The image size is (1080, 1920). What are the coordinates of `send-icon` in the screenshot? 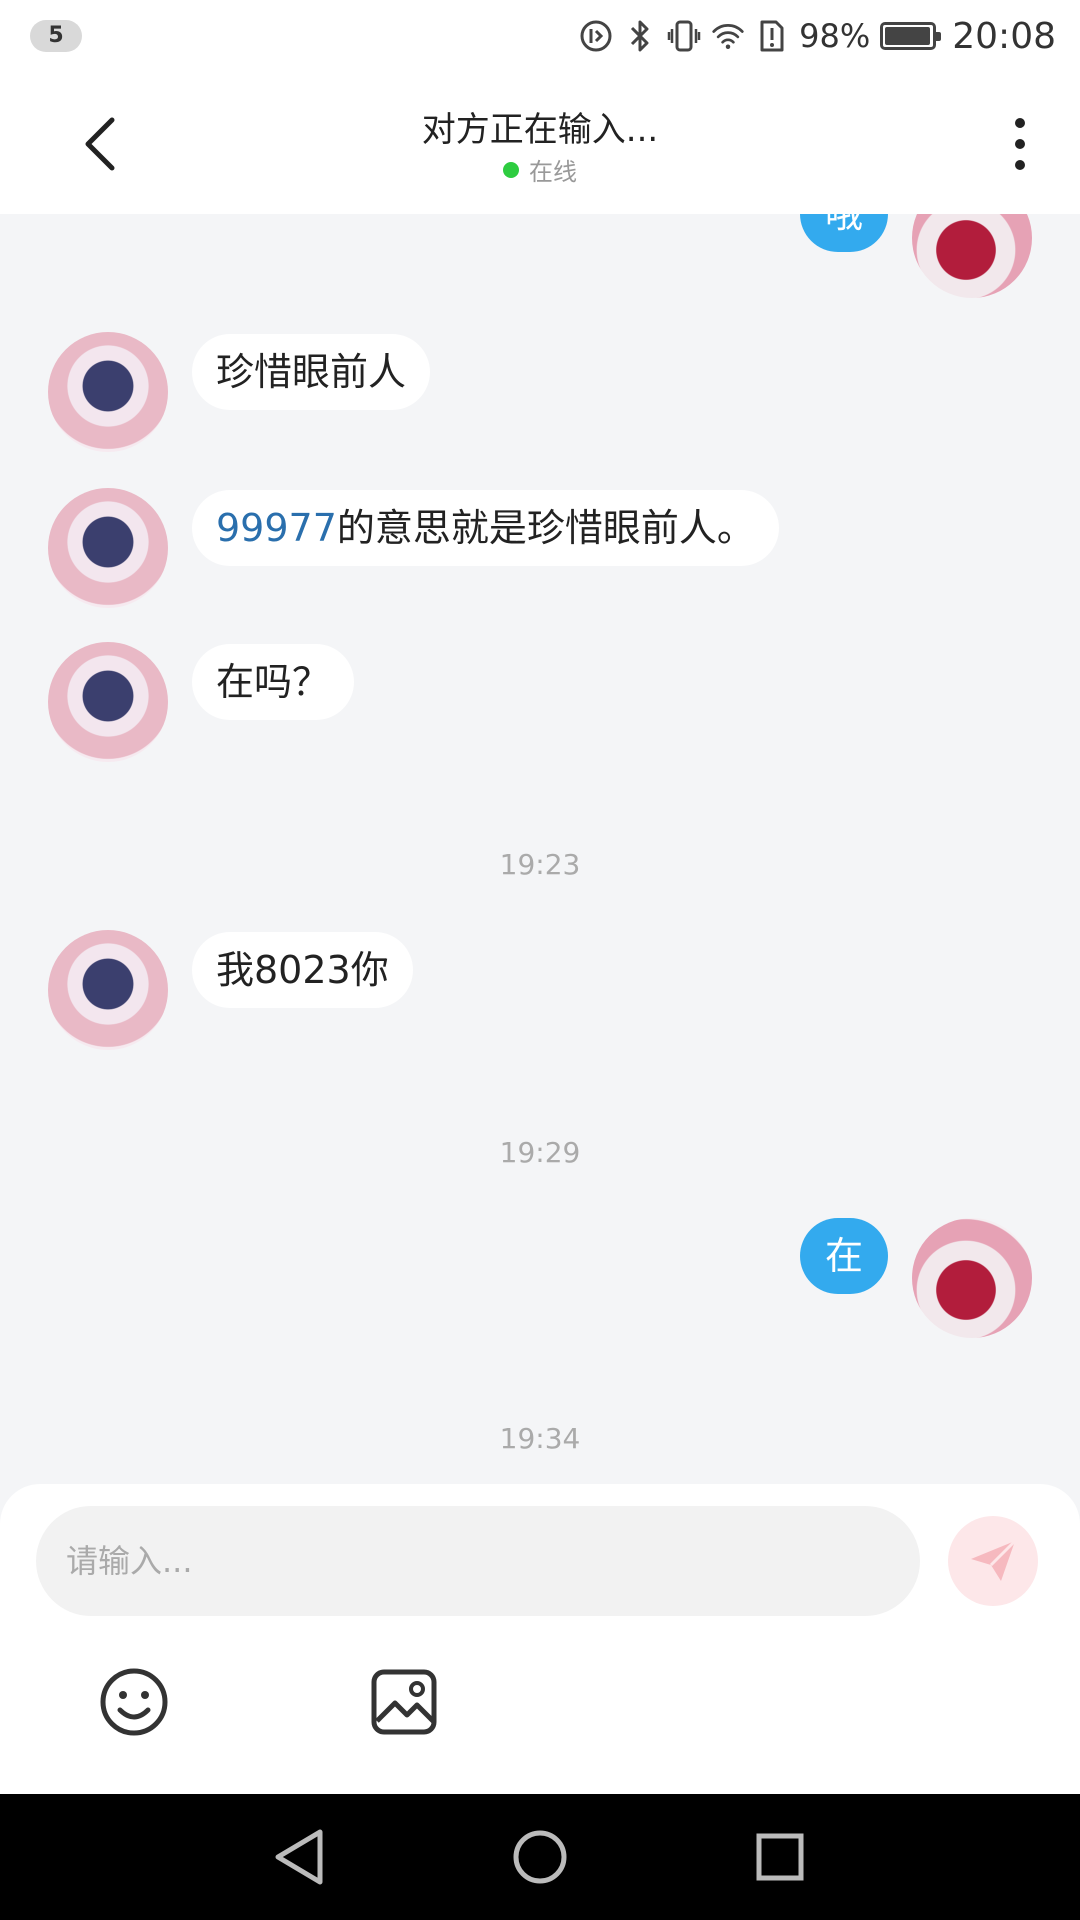 It's located at (994, 1560).